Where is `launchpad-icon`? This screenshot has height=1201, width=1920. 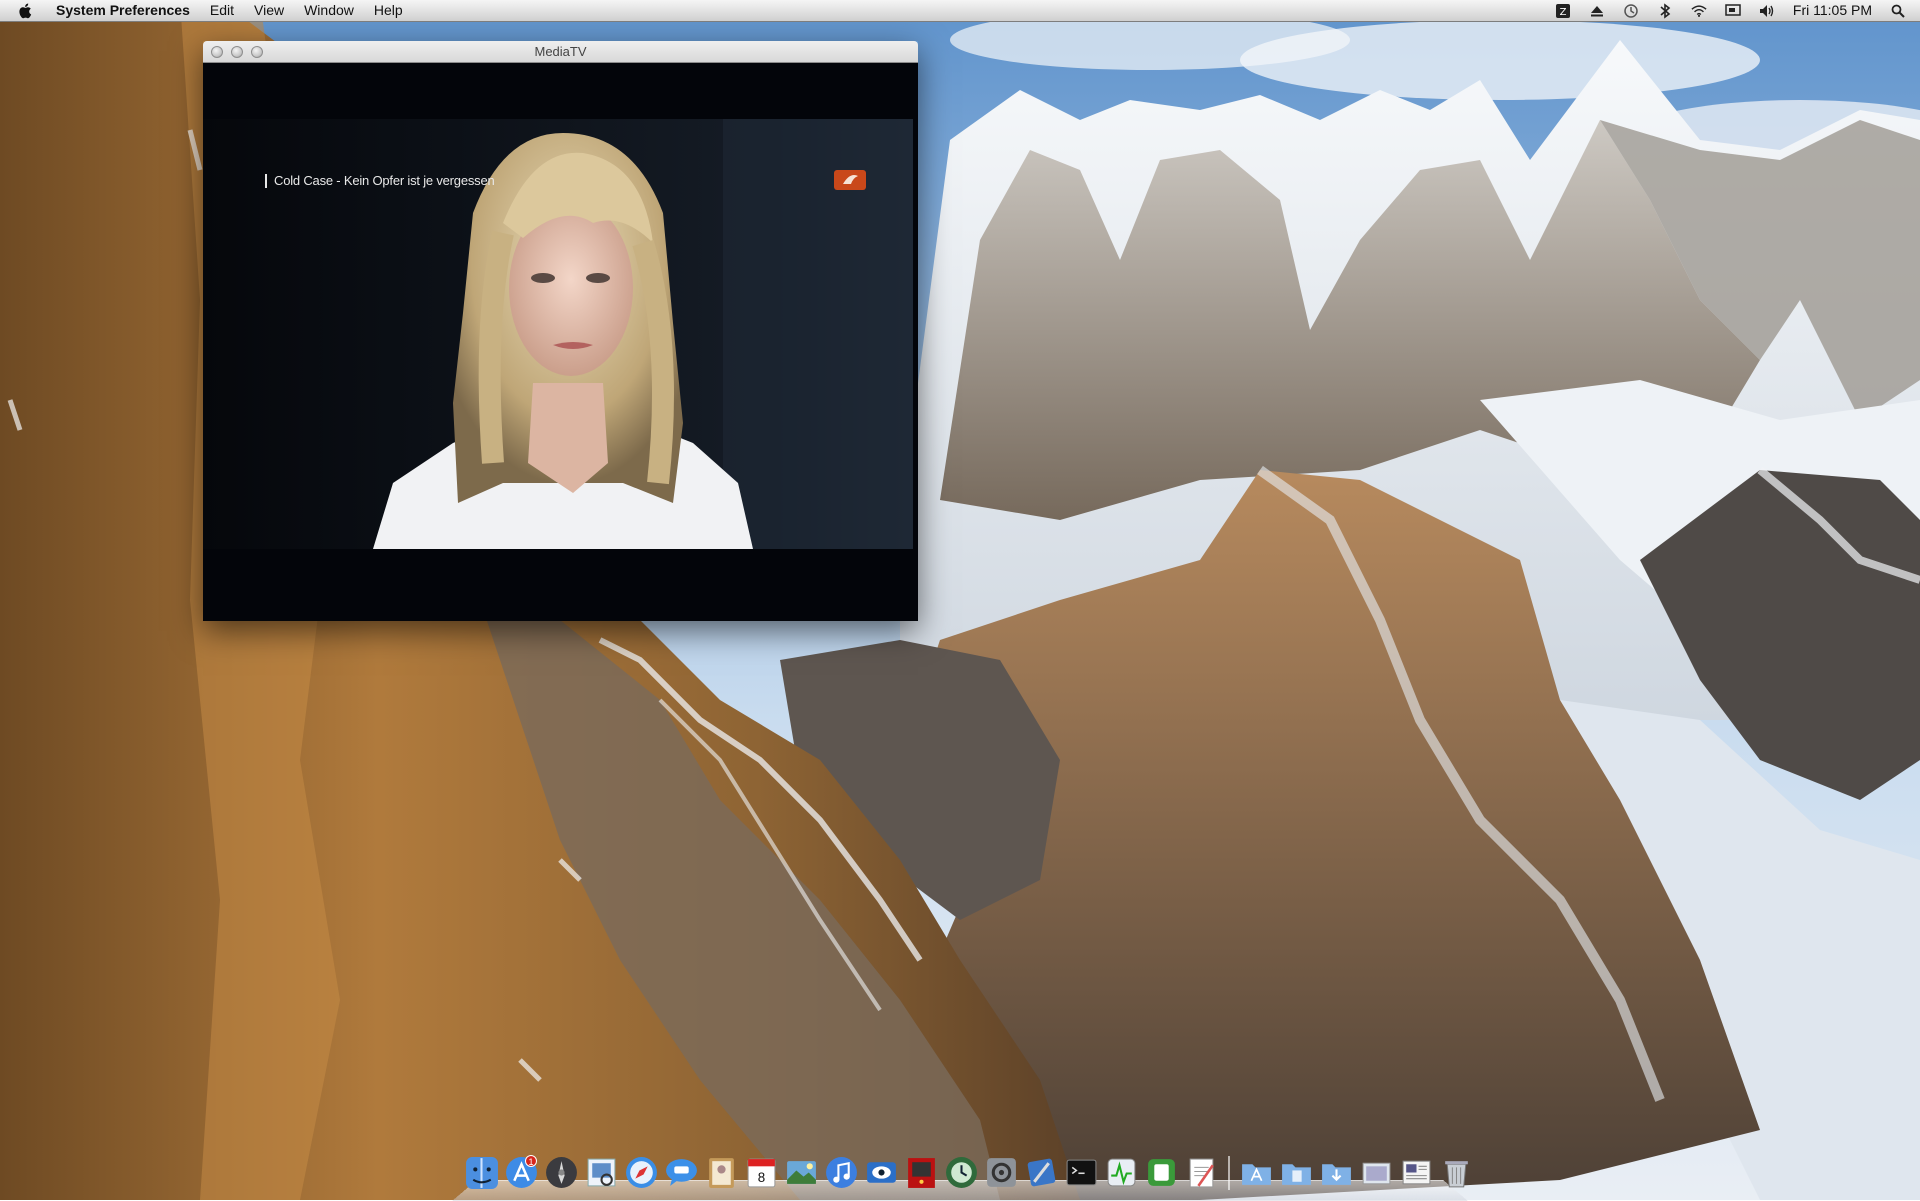 launchpad-icon is located at coordinates (561, 1172).